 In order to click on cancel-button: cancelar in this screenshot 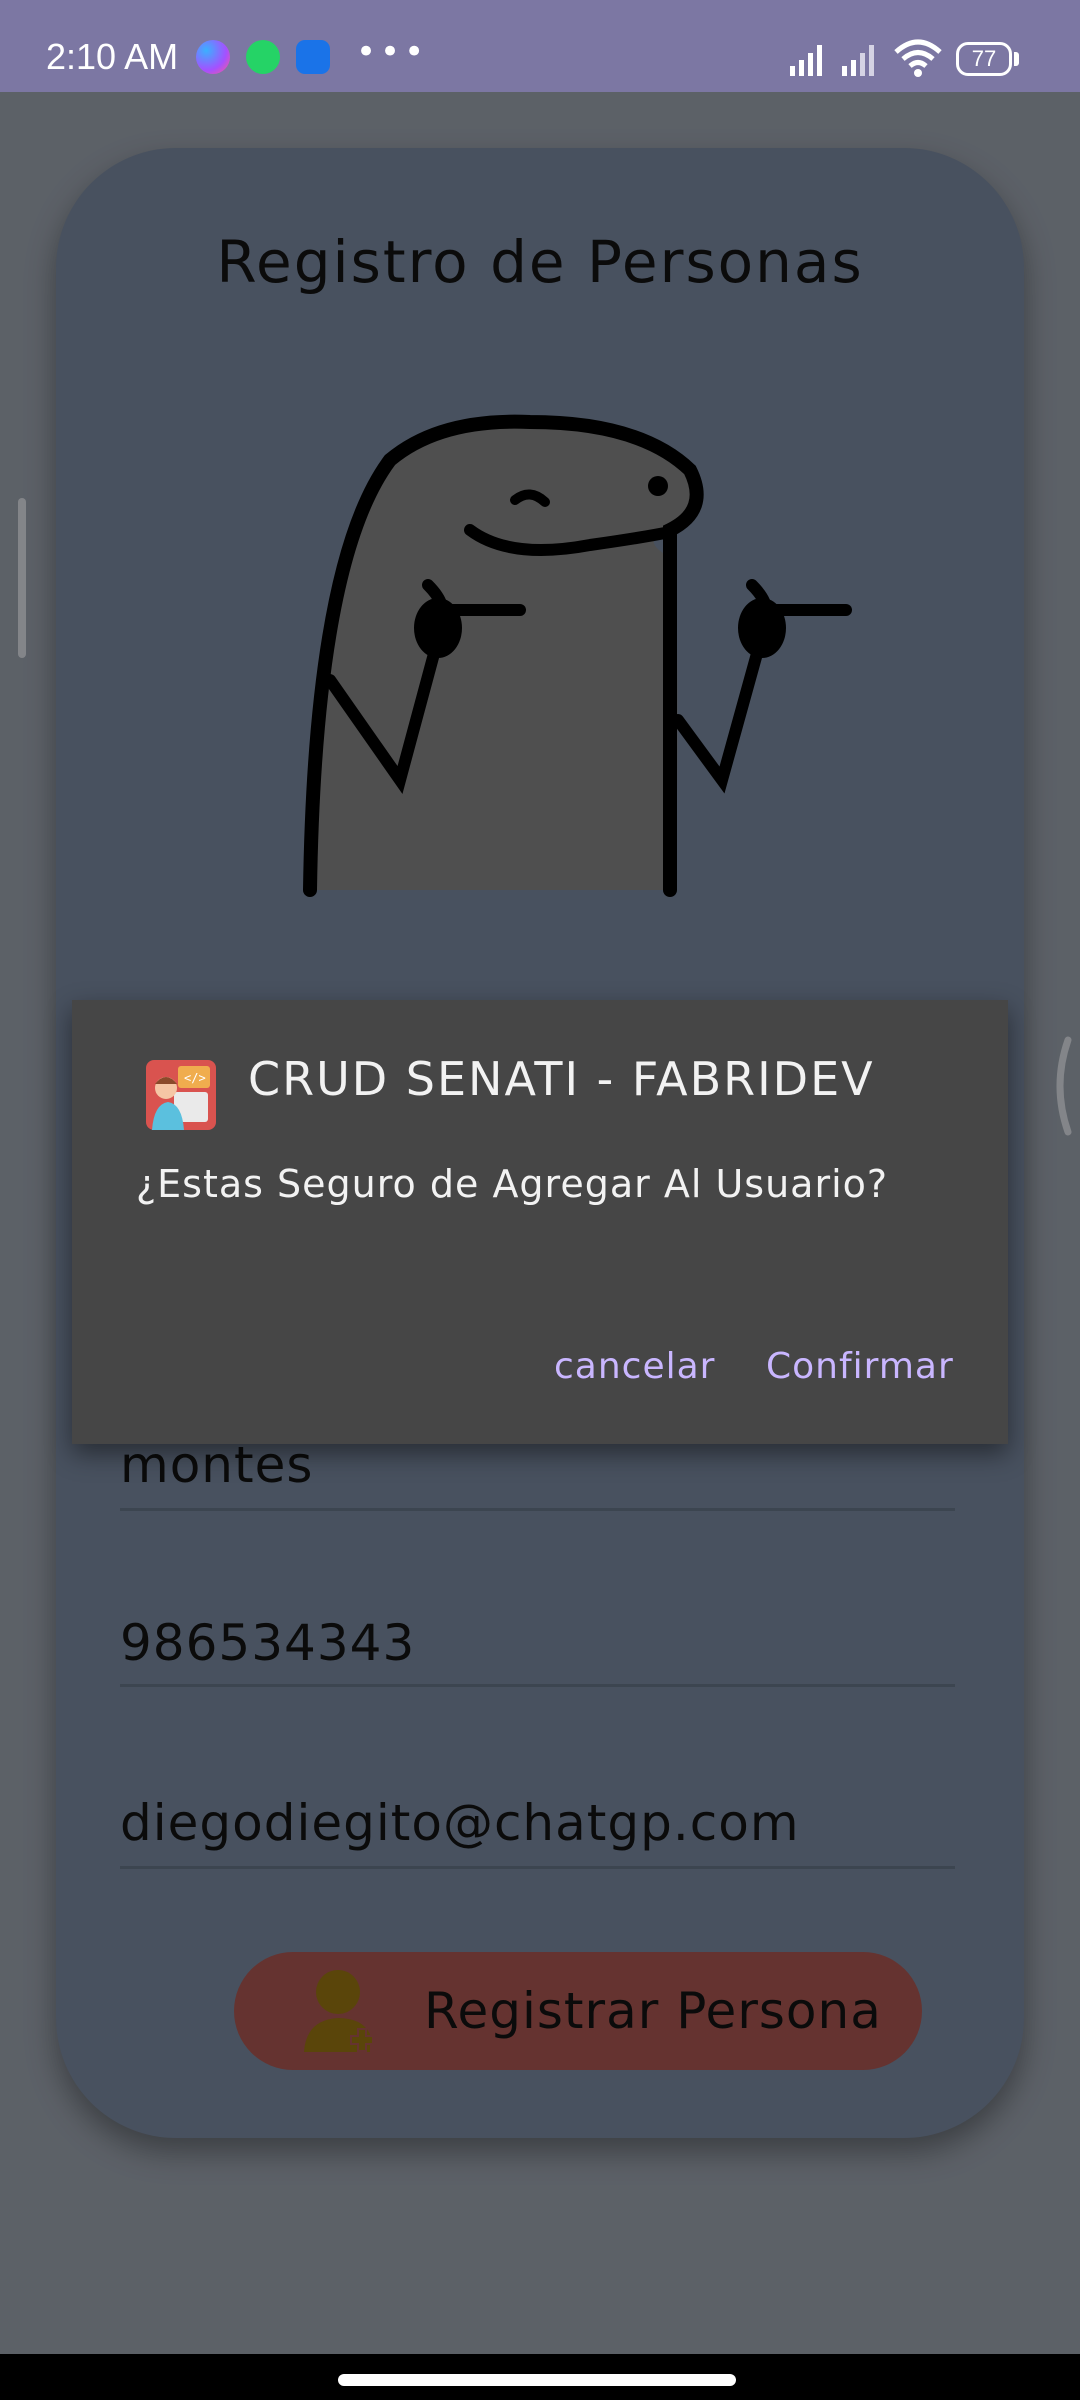, I will do `click(634, 1366)`.